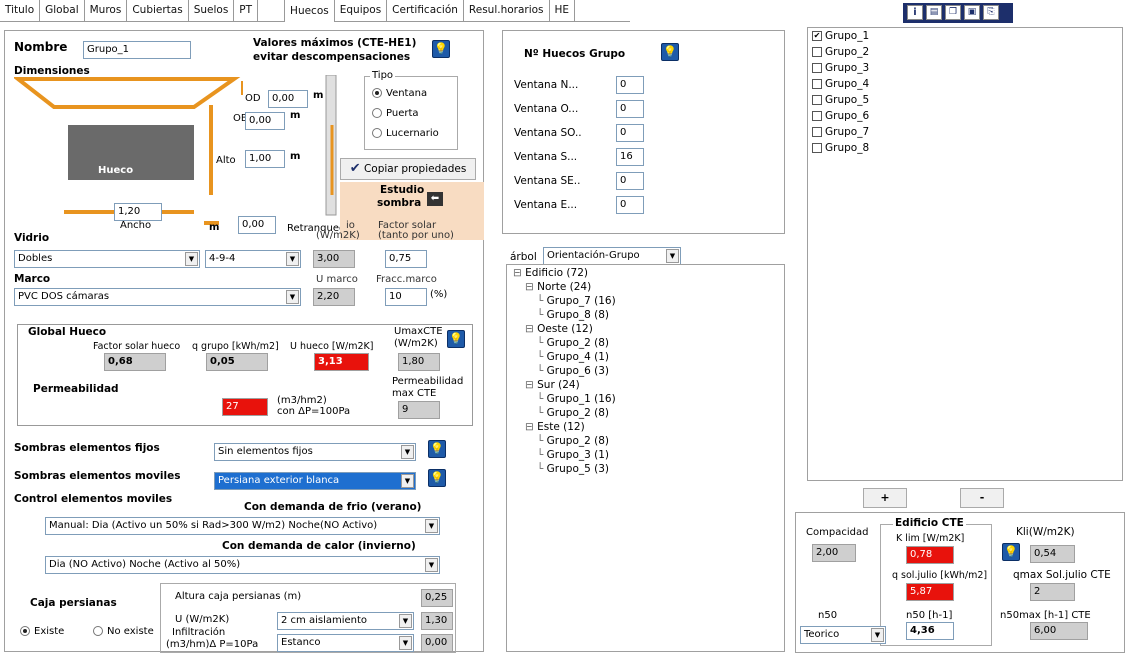 The image size is (1127, 658). What do you see at coordinates (107, 259) in the screenshot?
I see `vidrio-type-select: Dobles ▼` at bounding box center [107, 259].